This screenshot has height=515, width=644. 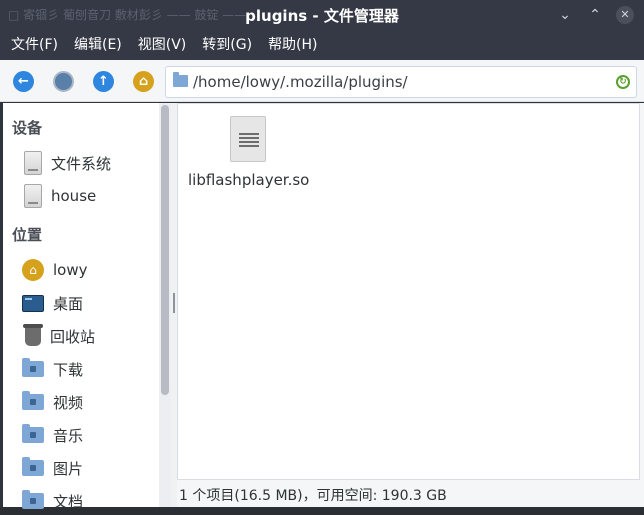 I want to click on sidebar-item-pictures: 图片, so click(x=90, y=468).